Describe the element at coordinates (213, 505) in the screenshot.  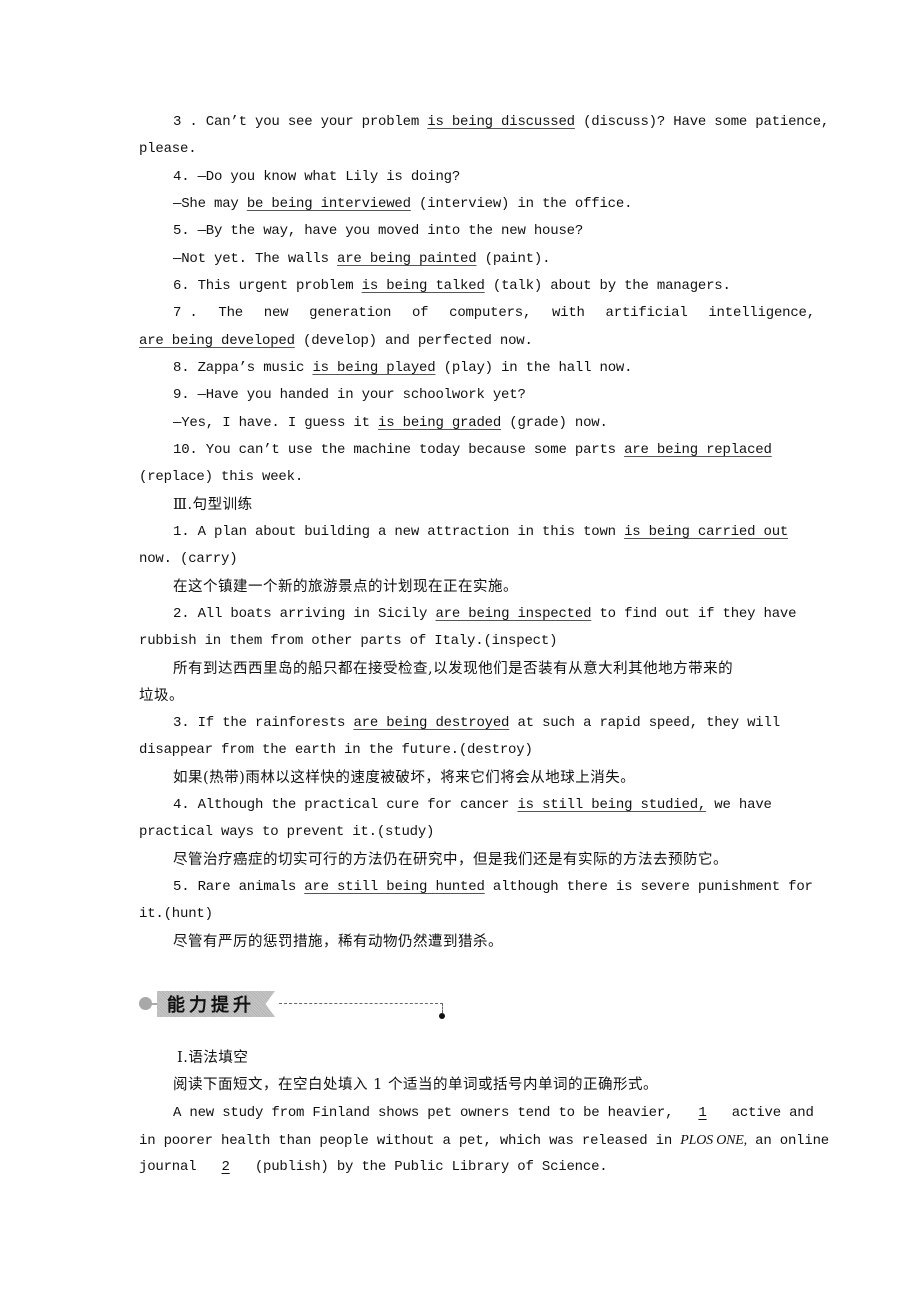
I see `section-heading: Ⅲ.句型训练` at that location.